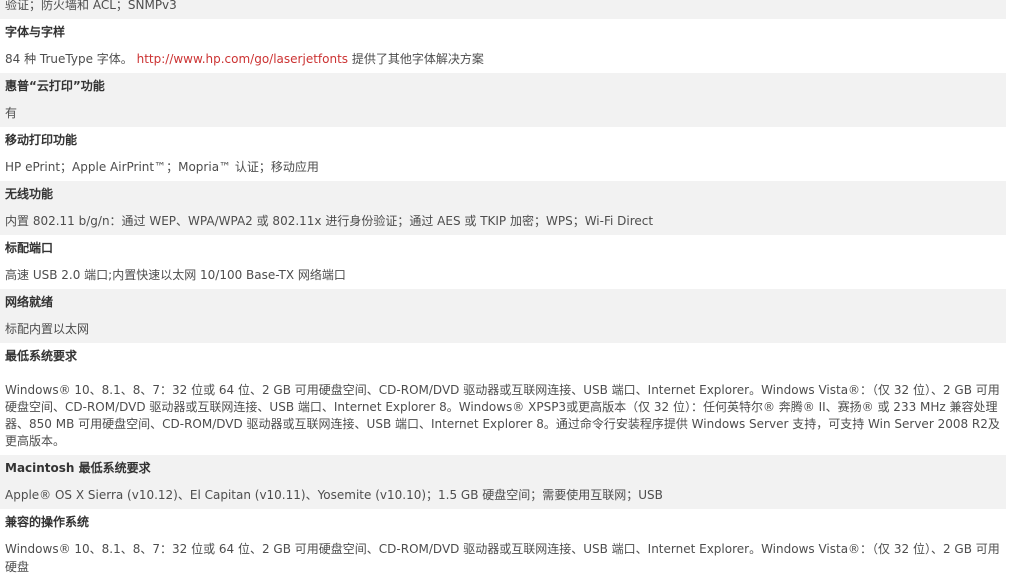 The width and height of the screenshot is (1011, 581). I want to click on spec-value: 验证；防火墙和 ACL；SNMPv3, so click(503, 9).